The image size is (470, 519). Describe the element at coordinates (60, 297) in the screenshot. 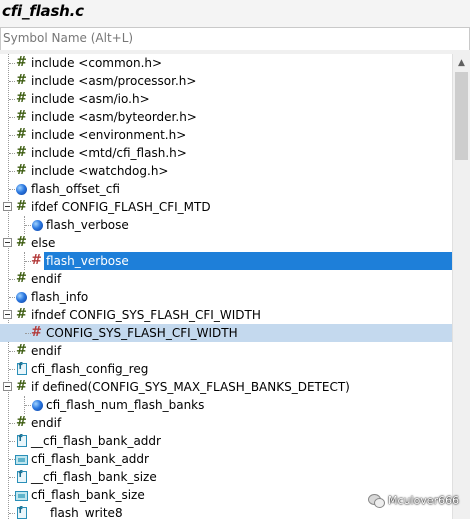

I see `tree-row-label: flash_info` at that location.